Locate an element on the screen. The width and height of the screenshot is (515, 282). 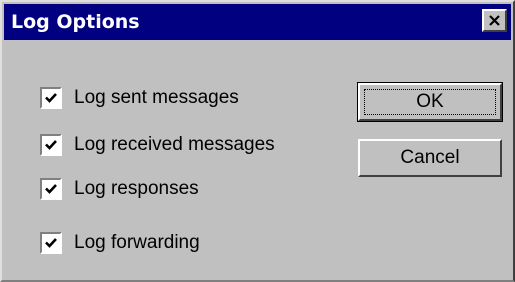
cancel-button-label: Cancel is located at coordinates (430, 157).